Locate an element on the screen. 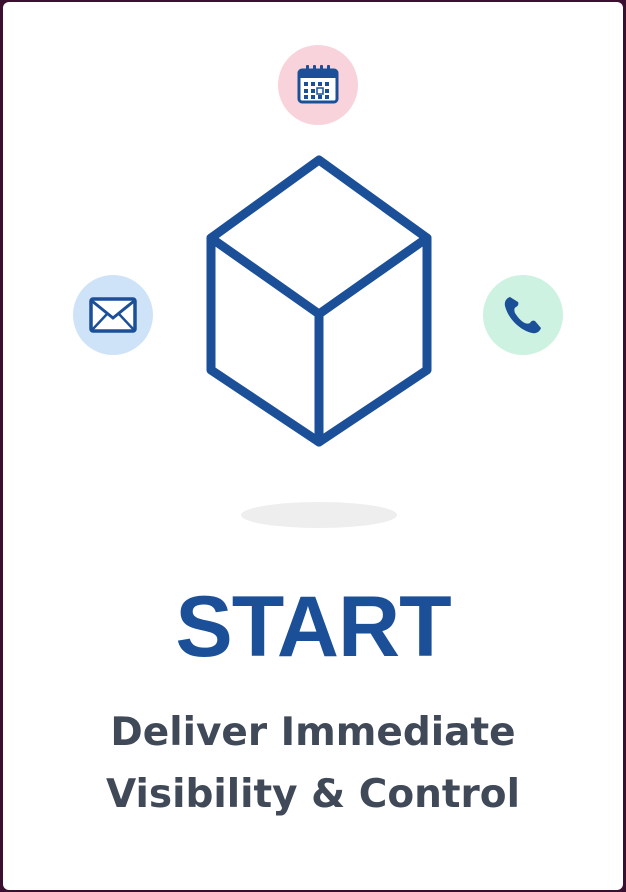 This screenshot has height=892, width=626. cube-icon is located at coordinates (319, 301).